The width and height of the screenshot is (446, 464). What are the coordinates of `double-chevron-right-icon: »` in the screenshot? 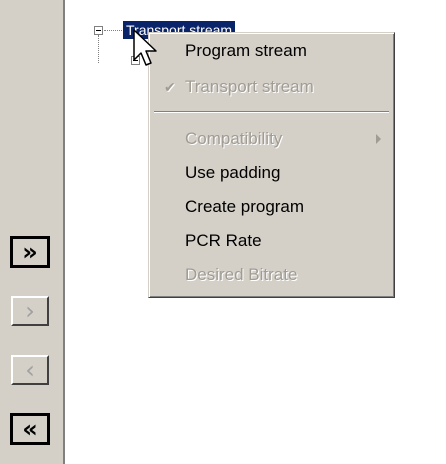 It's located at (30, 252).